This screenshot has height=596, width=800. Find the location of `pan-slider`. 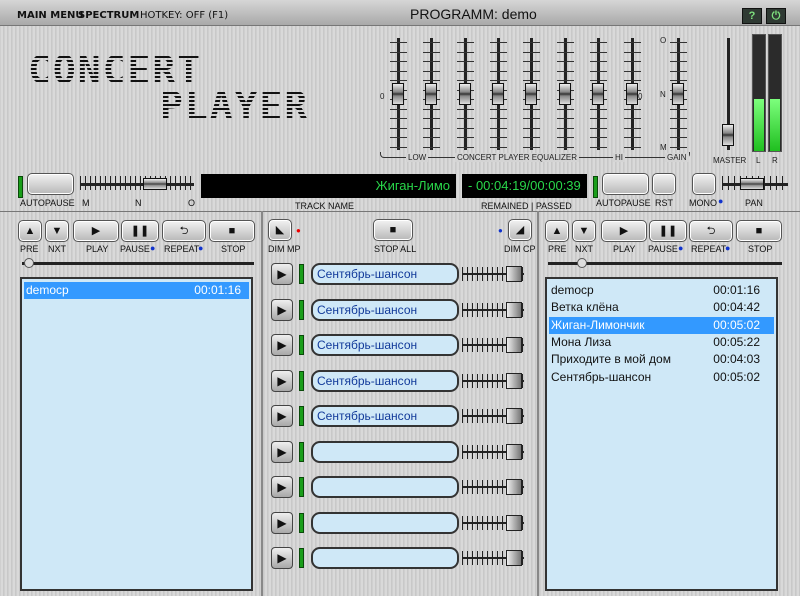

pan-slider is located at coordinates (752, 184).